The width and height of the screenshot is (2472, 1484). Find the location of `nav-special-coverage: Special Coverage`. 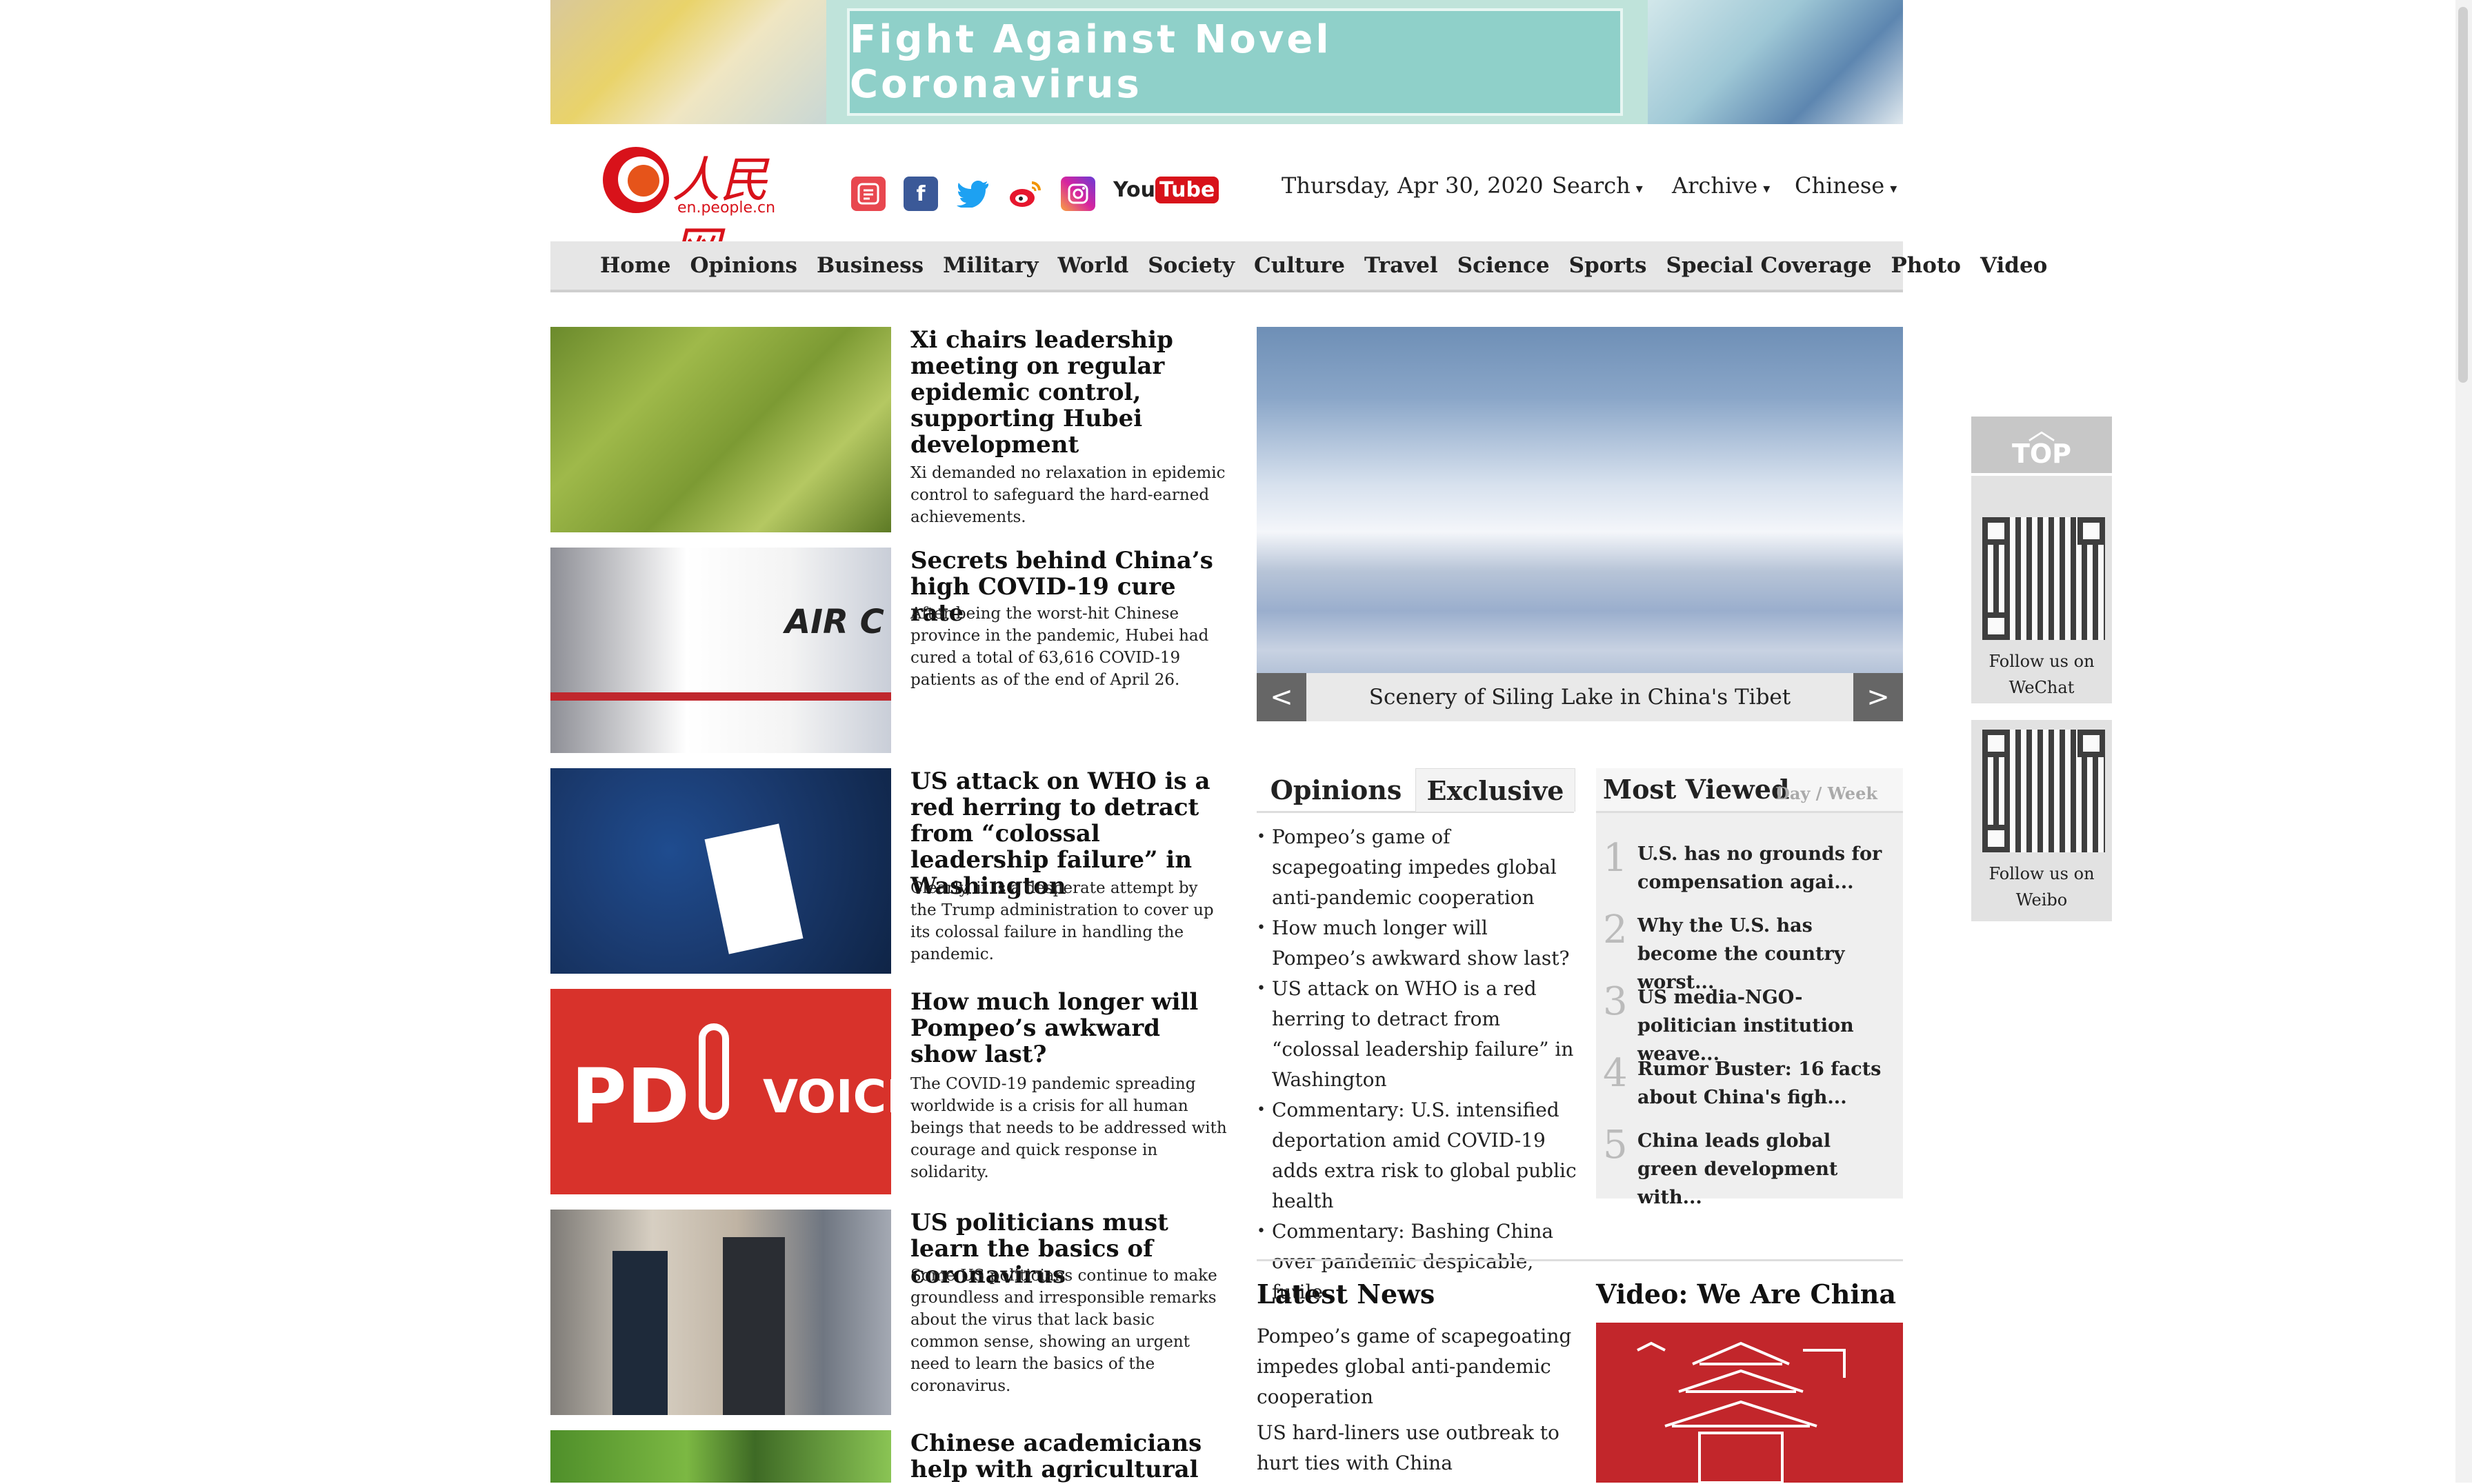

nav-special-coverage: Special Coverage is located at coordinates (1769, 265).